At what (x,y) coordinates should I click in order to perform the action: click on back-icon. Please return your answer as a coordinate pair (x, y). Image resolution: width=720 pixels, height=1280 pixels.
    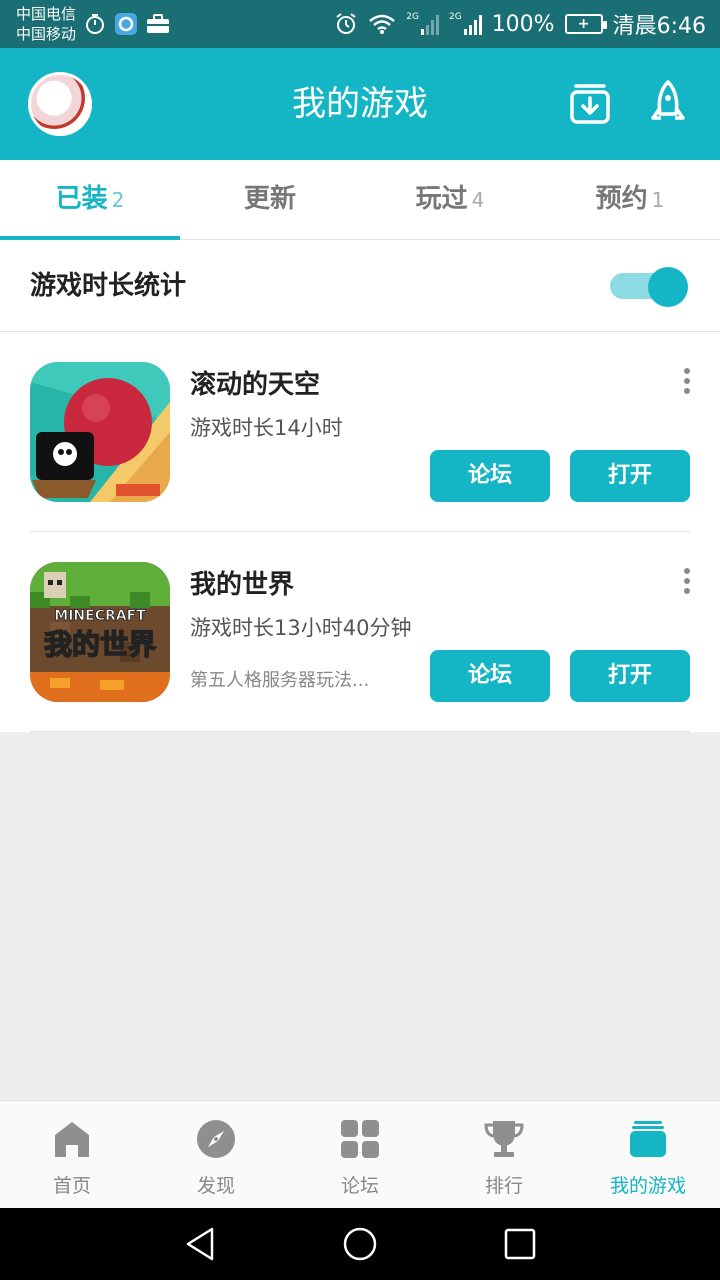
    Looking at the image, I should click on (200, 1244).